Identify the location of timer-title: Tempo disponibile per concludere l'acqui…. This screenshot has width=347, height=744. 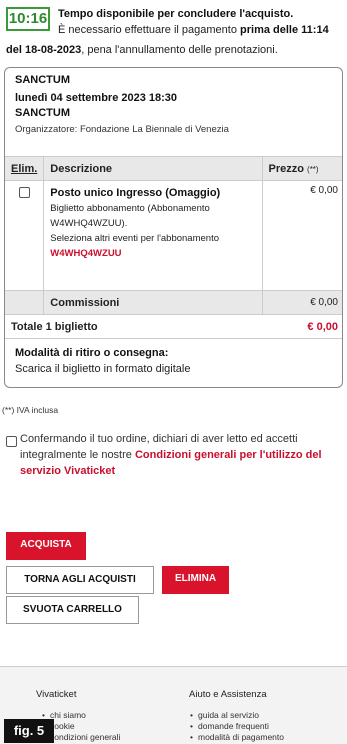
(176, 14).